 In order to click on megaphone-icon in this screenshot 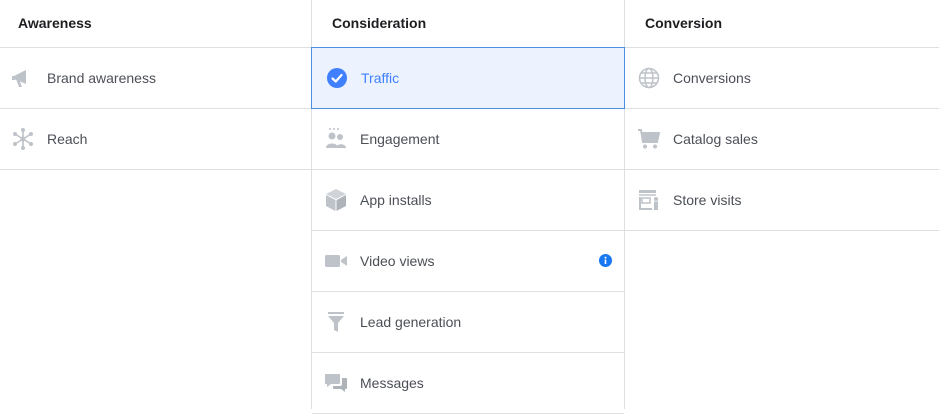, I will do `click(23, 78)`.